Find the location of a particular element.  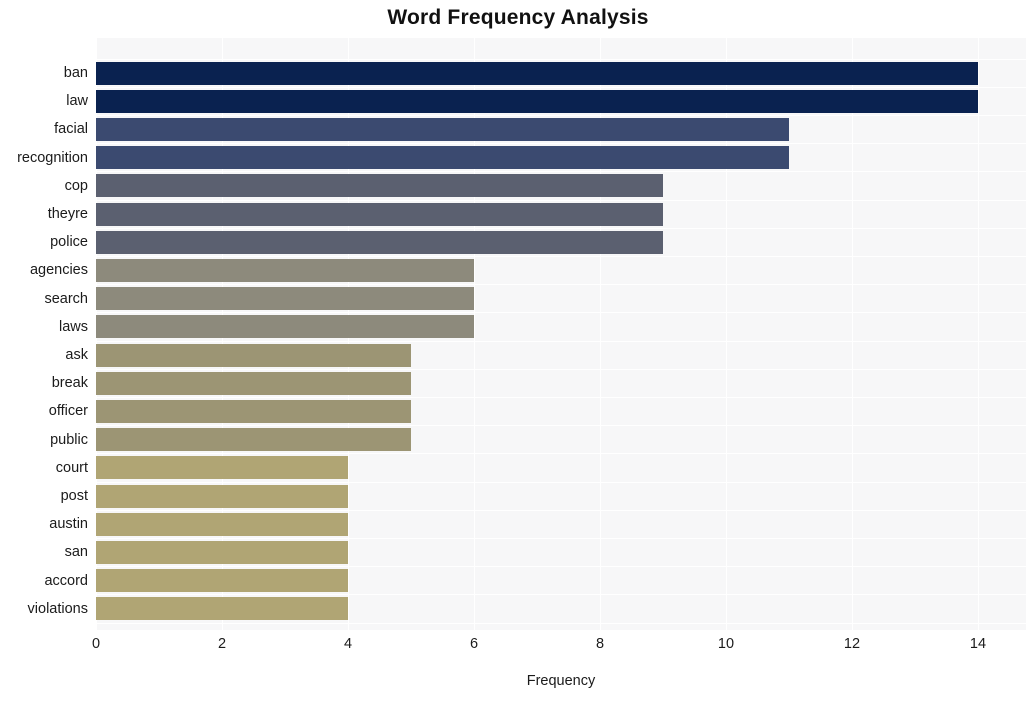

x-axis-tick-label: 2 is located at coordinates (222, 644).